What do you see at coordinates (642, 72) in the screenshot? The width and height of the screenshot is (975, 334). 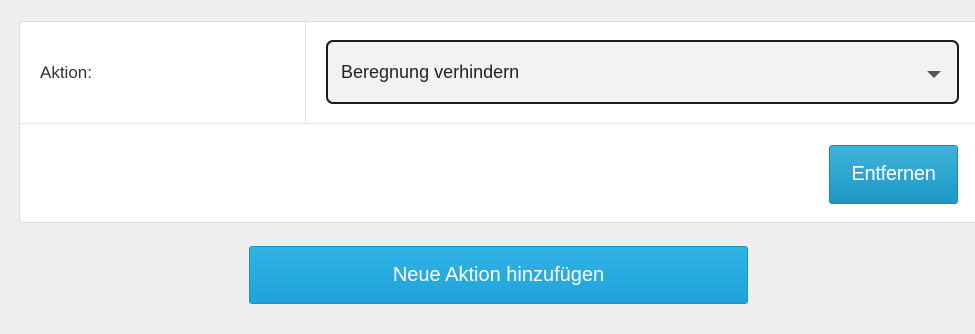 I see `action-select: Beregnung verhindern` at bounding box center [642, 72].